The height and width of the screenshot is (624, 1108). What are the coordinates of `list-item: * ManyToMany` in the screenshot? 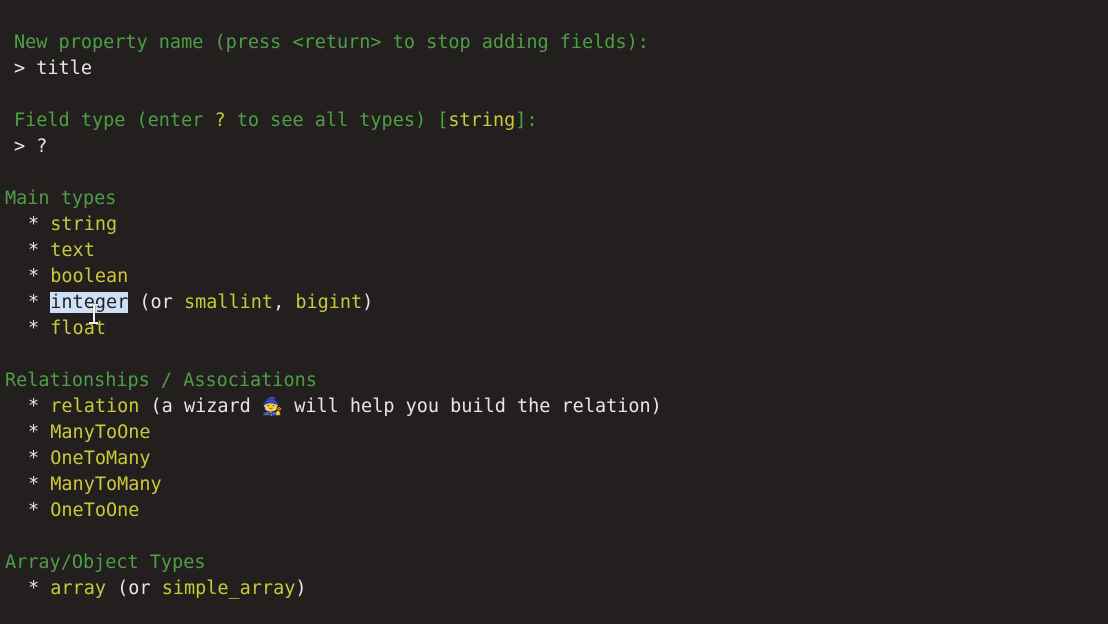 It's located at (95, 485).